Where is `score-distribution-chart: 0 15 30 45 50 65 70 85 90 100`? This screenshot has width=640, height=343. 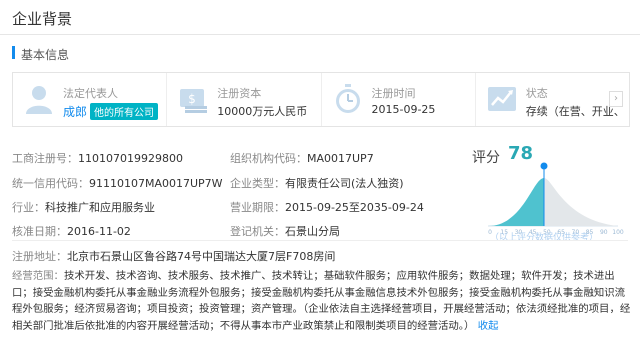
score-distribution-chart: 0 15 30 45 50 65 70 85 90 100 is located at coordinates (556, 199).